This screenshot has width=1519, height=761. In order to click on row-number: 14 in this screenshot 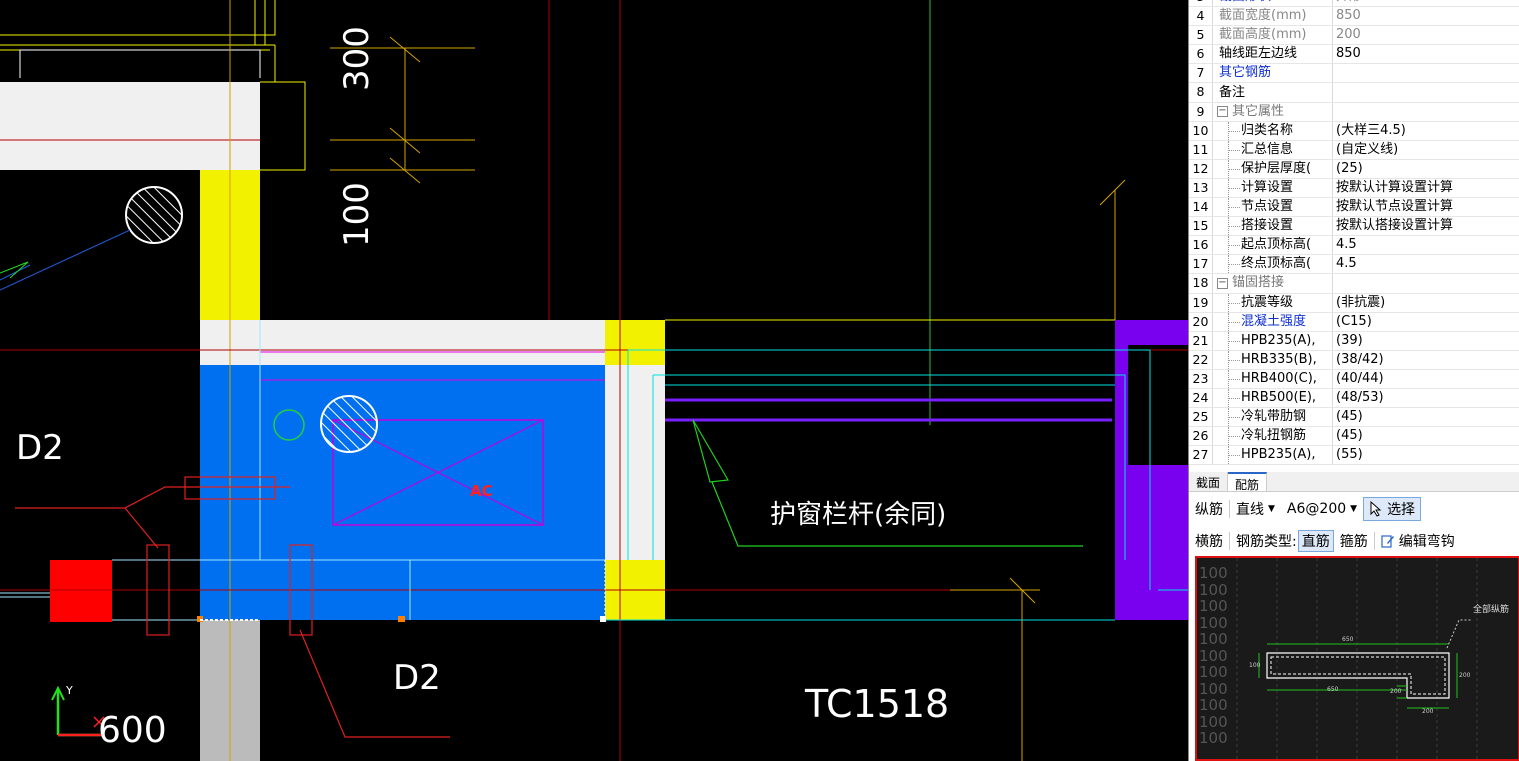, I will do `click(1201, 207)`.